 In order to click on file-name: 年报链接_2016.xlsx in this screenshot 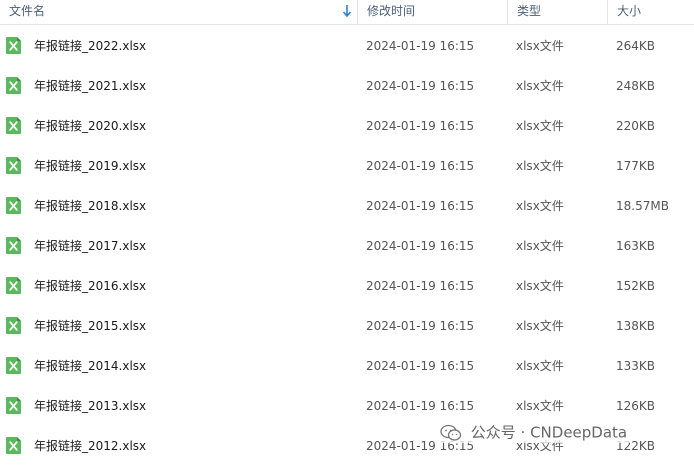, I will do `click(90, 286)`.